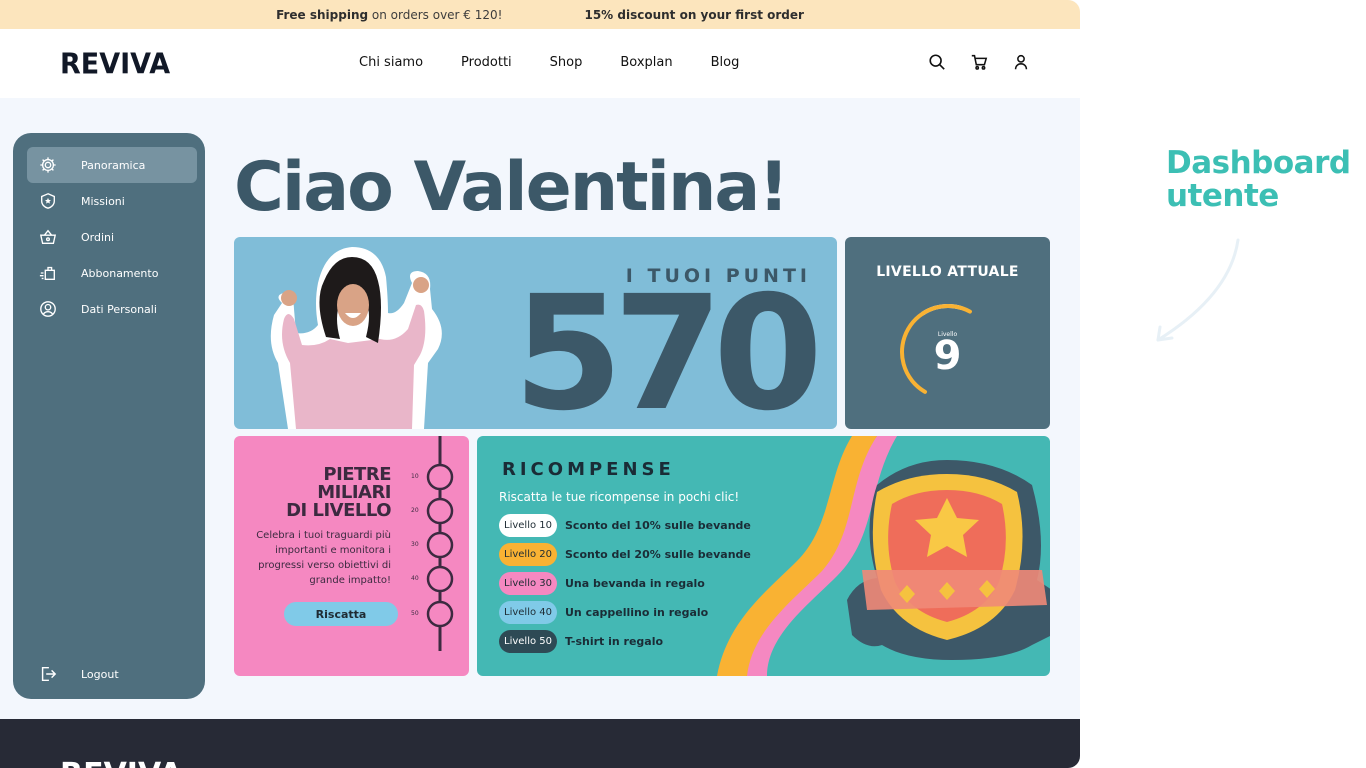 Image resolution: width=1366 pixels, height=768 pixels. Describe the element at coordinates (103, 201) in the screenshot. I see `sidebar-item-label: Missioni` at that location.